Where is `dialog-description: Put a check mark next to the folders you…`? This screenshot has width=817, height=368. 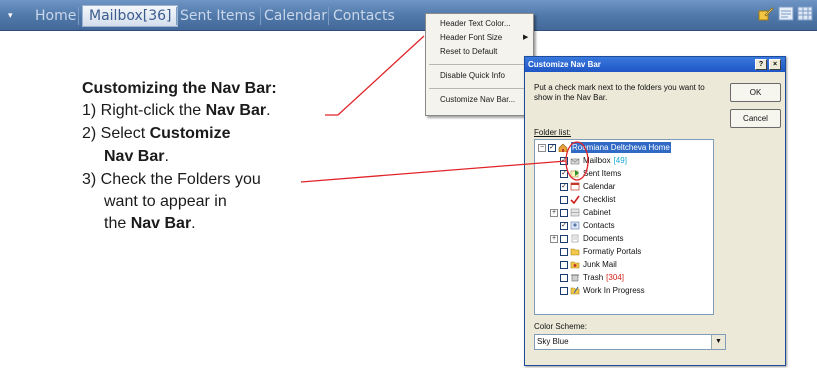
dialog-description: Put a check mark next to the folders you… is located at coordinates (619, 87).